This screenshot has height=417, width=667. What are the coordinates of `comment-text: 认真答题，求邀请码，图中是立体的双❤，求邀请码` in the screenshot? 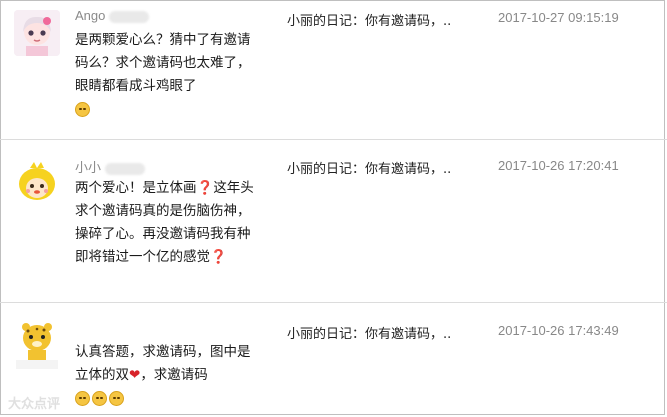 It's located at (167, 375).